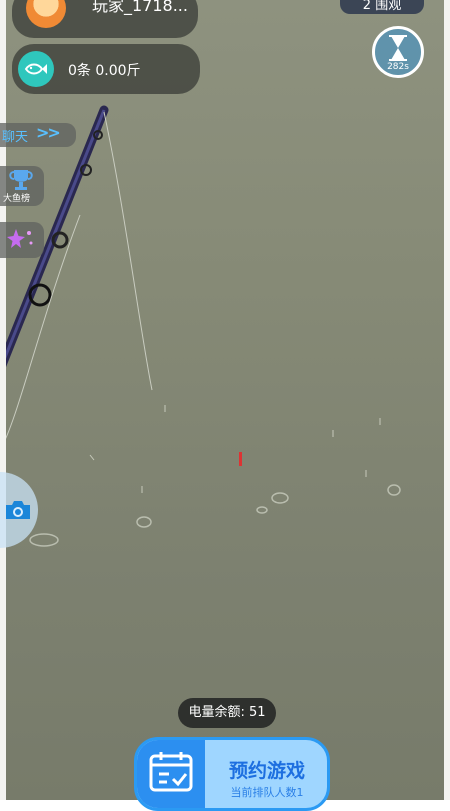  Describe the element at coordinates (36, 69) in the screenshot. I see `fish-icon` at that location.